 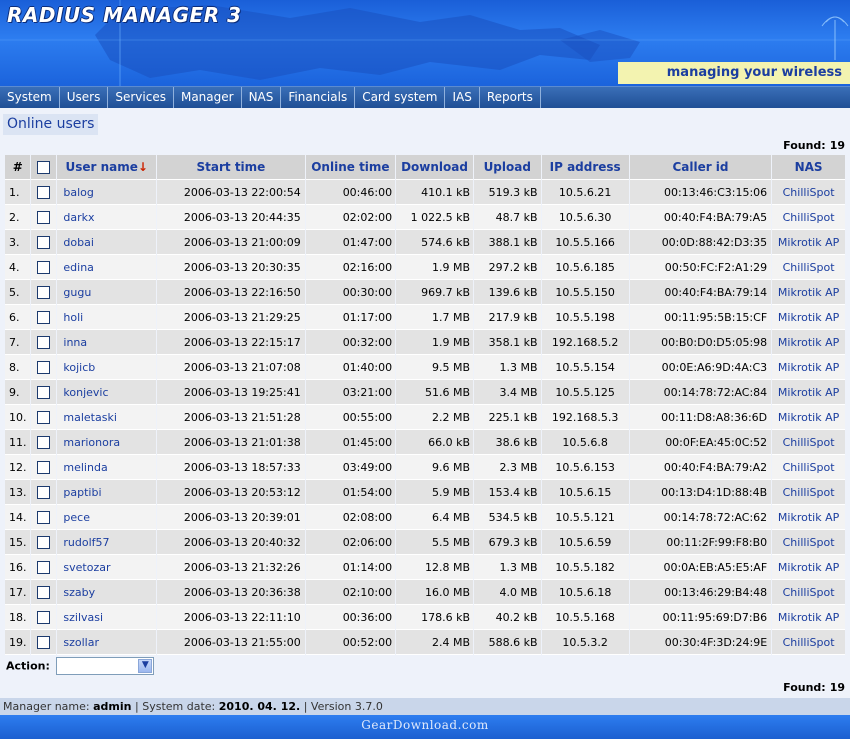 I want to click on col-upload-header: Upload, so click(x=507, y=167).